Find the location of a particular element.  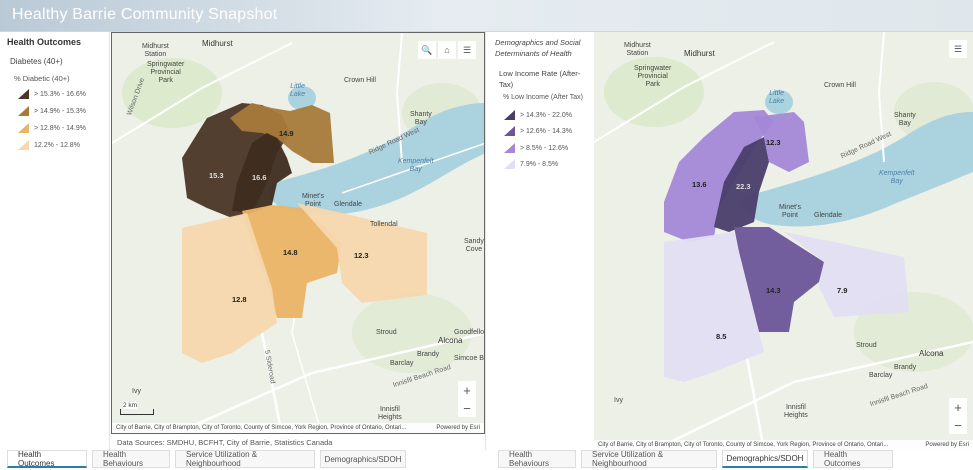

place-label: Stroud is located at coordinates (866, 345).